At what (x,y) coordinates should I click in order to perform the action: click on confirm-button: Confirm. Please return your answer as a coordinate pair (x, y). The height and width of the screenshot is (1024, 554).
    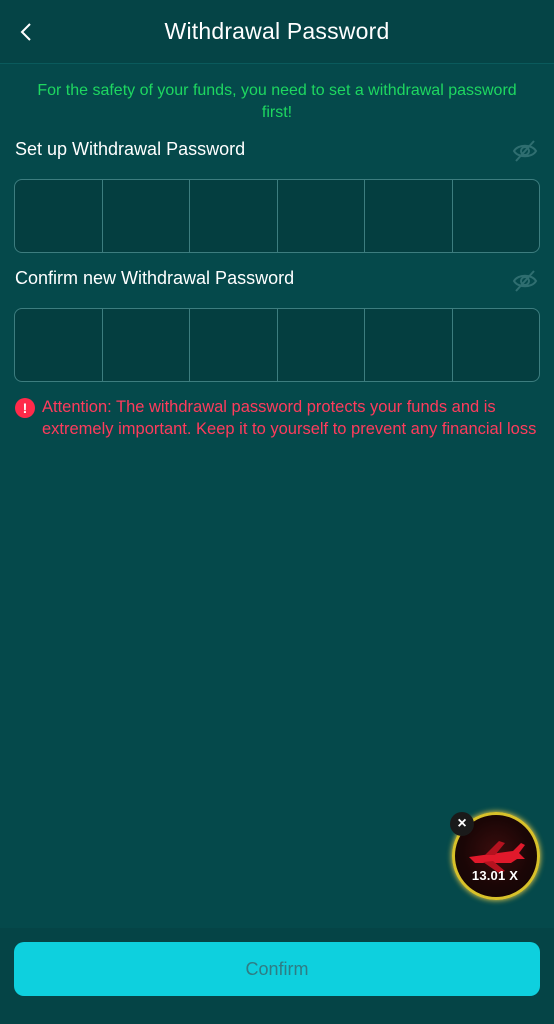
    Looking at the image, I should click on (277, 969).